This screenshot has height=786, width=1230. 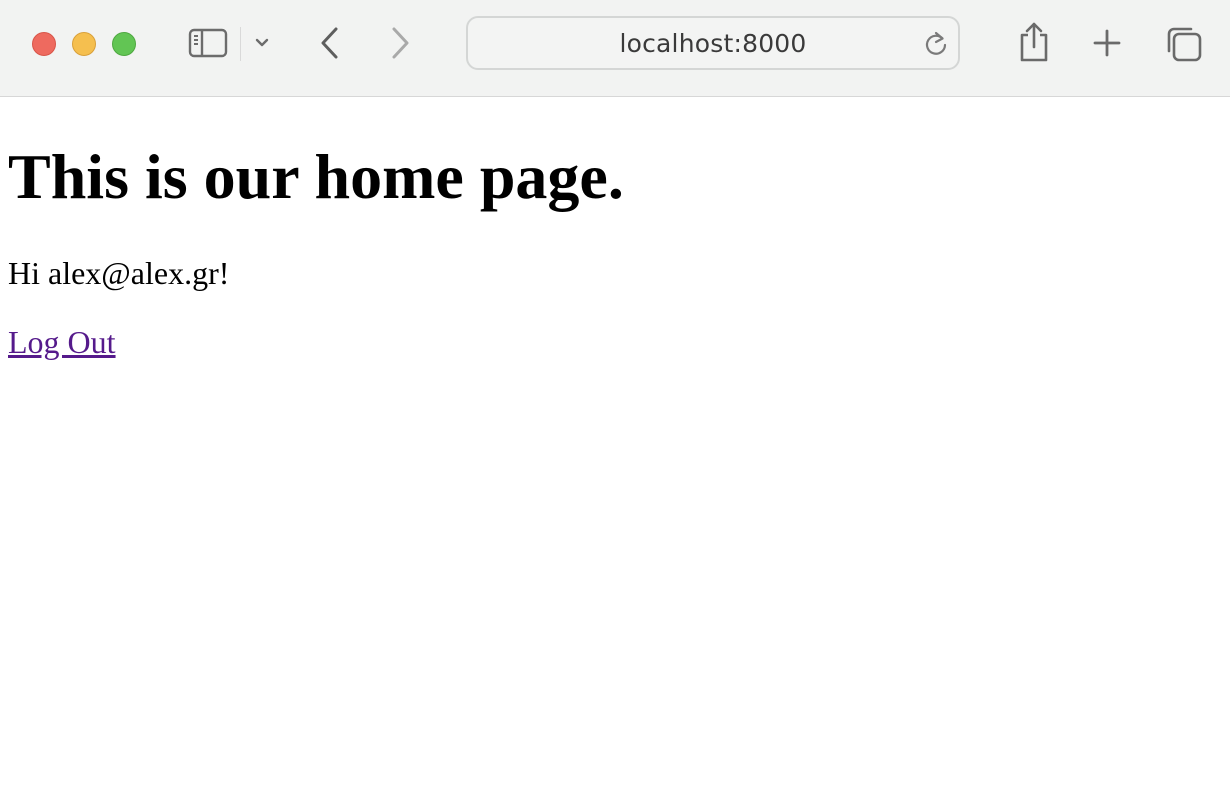 I want to click on back-button, so click(x=330, y=43).